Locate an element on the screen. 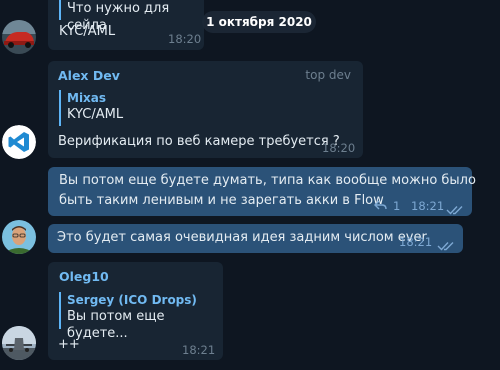 The width and height of the screenshot is (500, 370). reply-quote: Mixas KYC/AML is located at coordinates (91, 108).